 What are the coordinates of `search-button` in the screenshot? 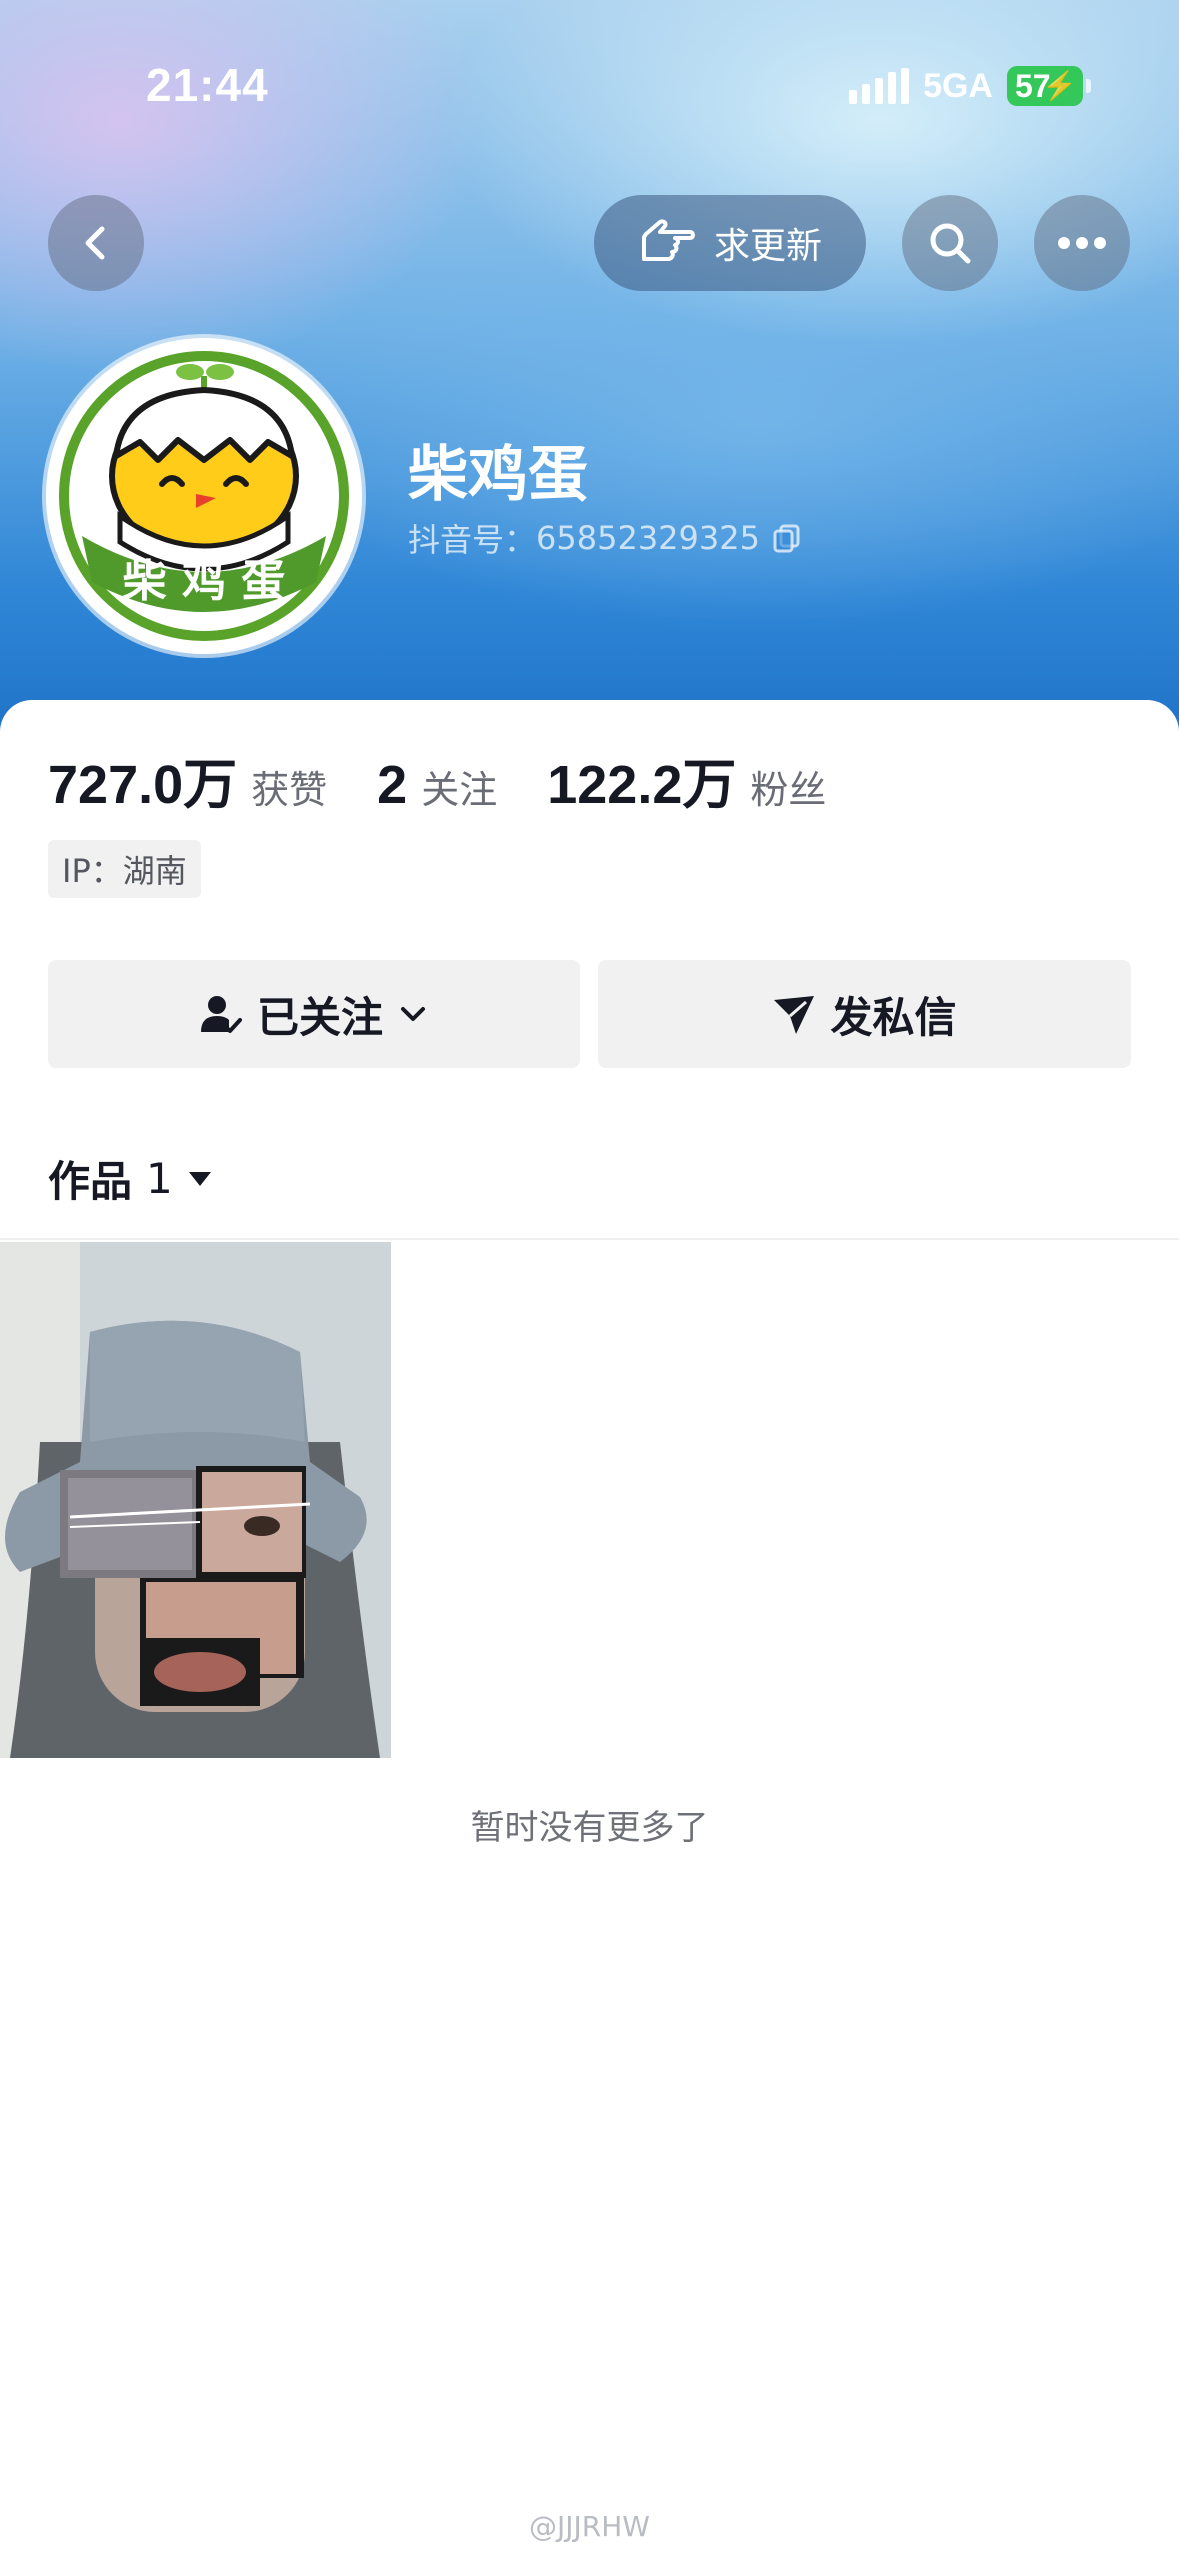 It's located at (950, 243).